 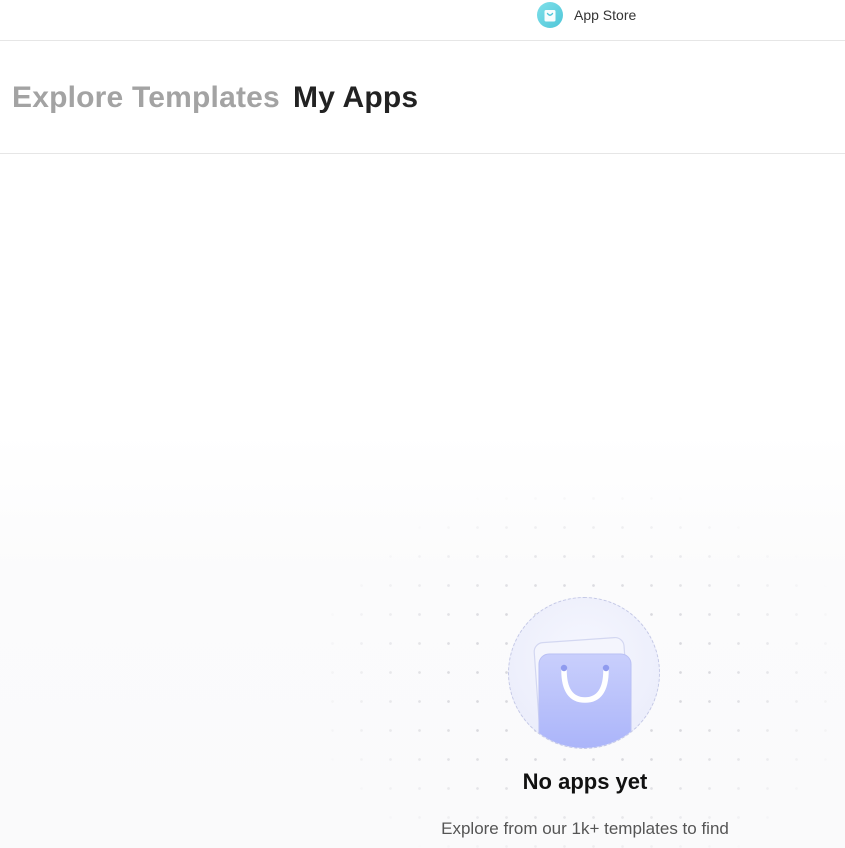 What do you see at coordinates (605, 15) in the screenshot?
I see `app-store-label: App Store` at bounding box center [605, 15].